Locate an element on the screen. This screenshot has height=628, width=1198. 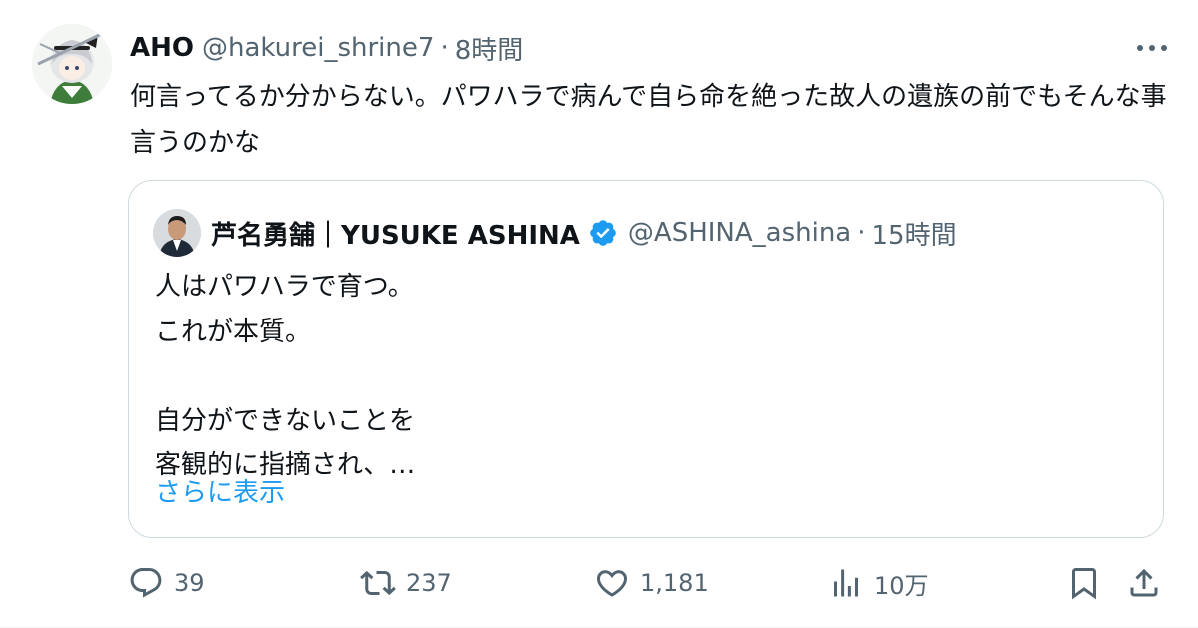
show-more-link: さらに表示 is located at coordinates (220, 493).